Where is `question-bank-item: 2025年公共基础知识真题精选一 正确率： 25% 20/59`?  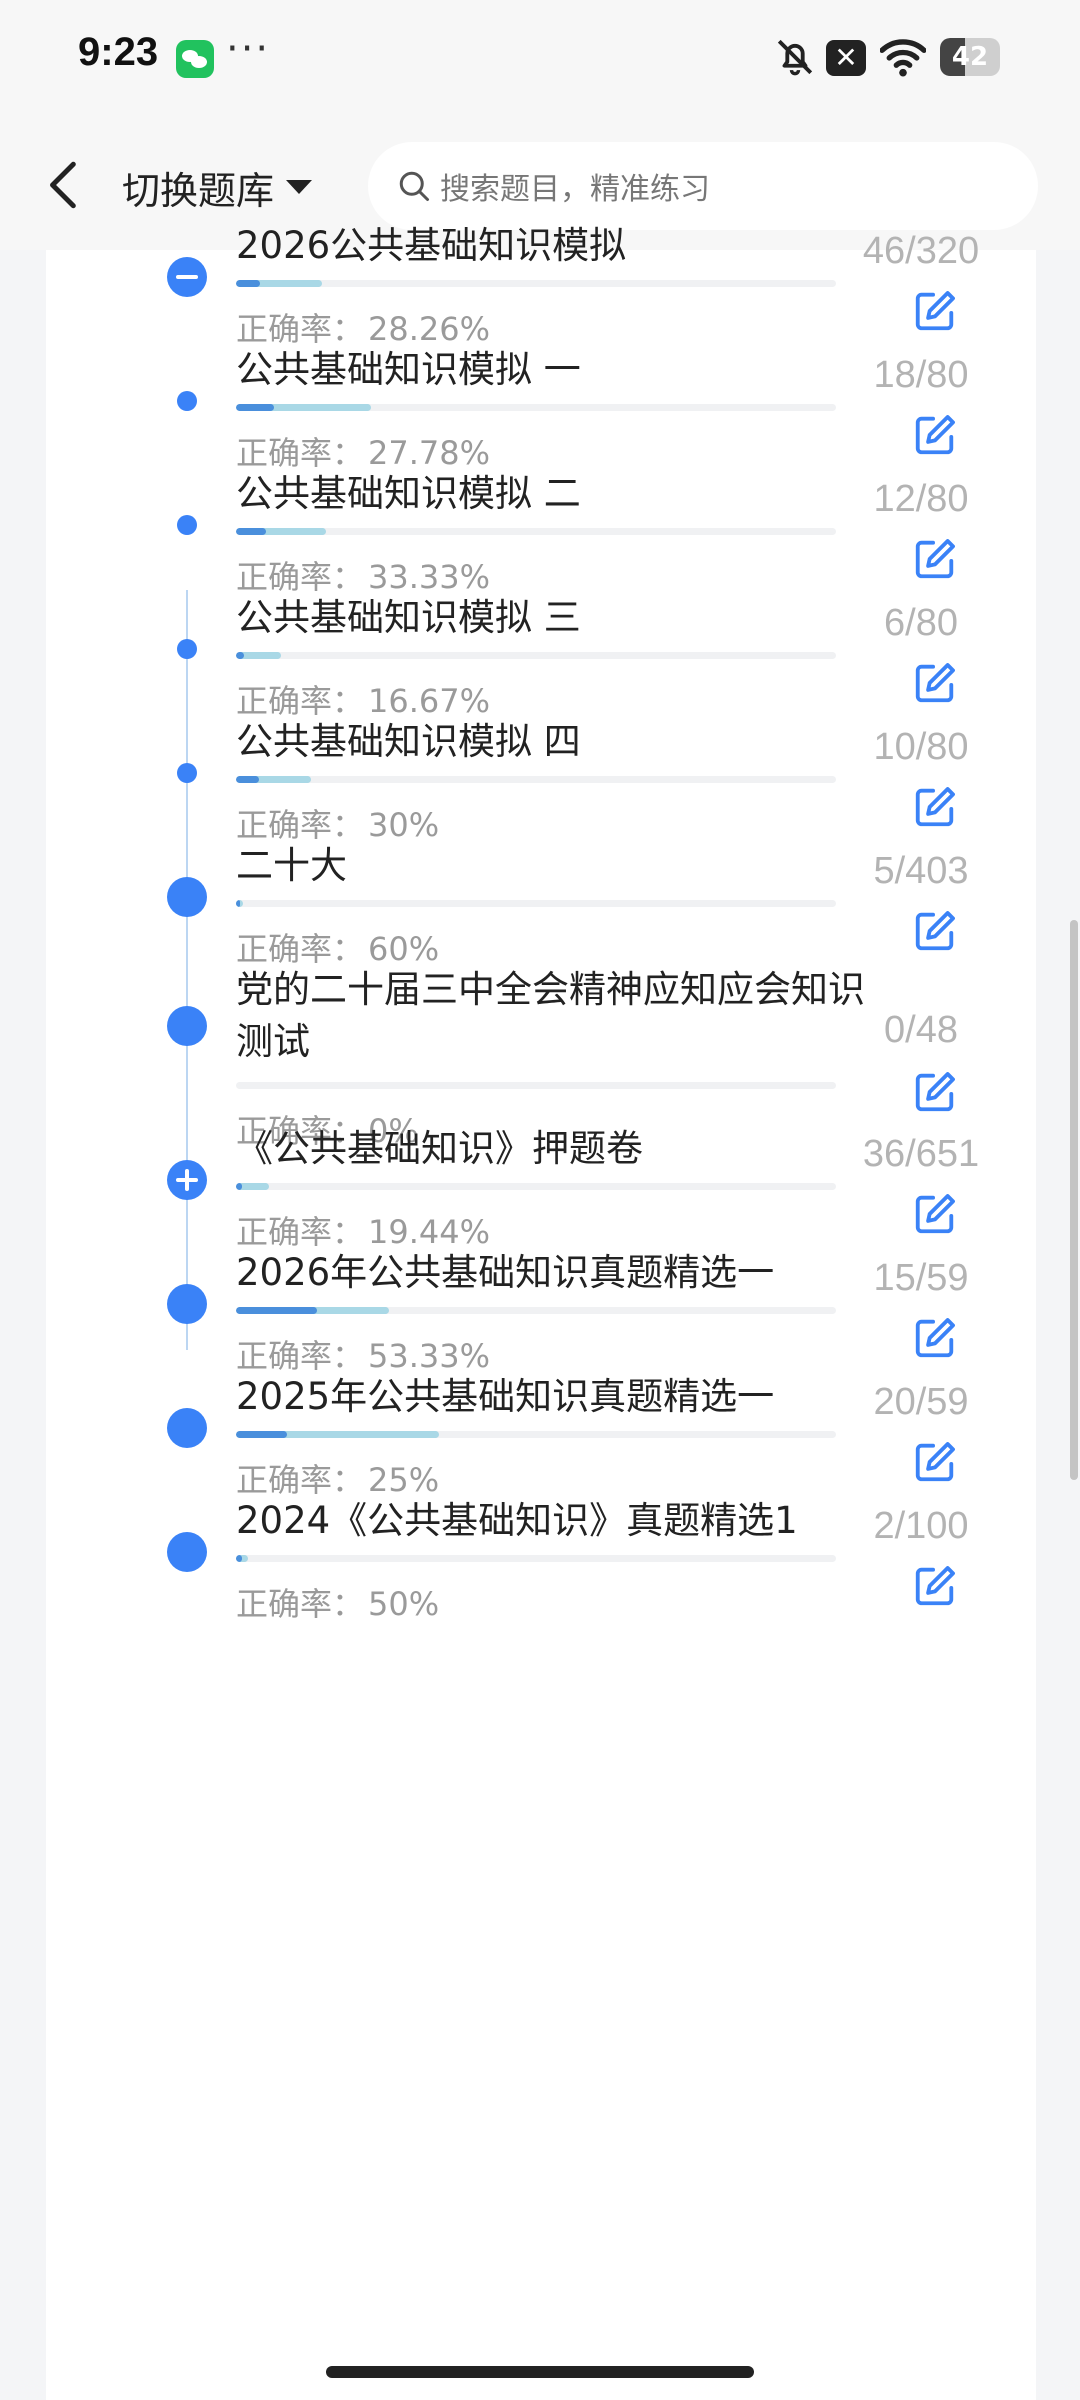
question-bank-item: 2025年公共基础知识真题精选一 正确率： 25% 20/59 is located at coordinates (541, 1410).